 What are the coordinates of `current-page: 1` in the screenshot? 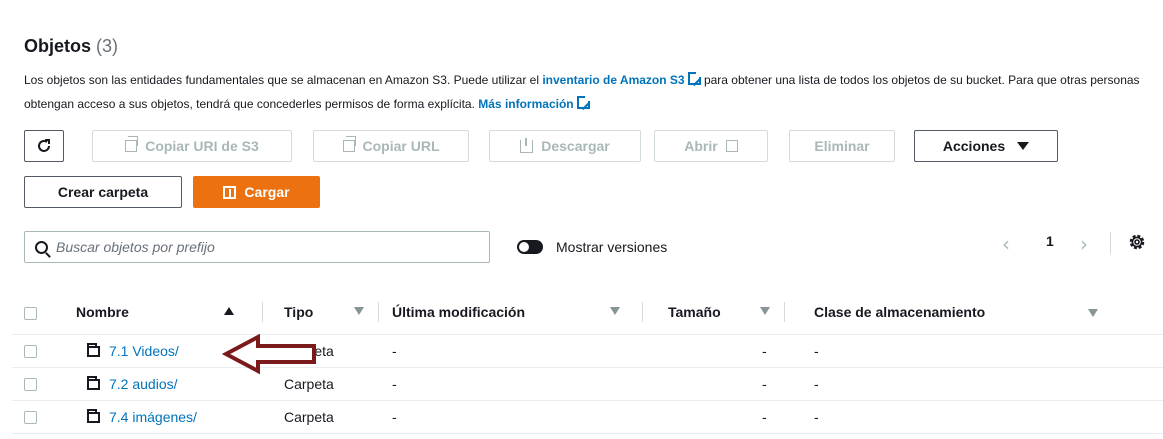 It's located at (1050, 241).